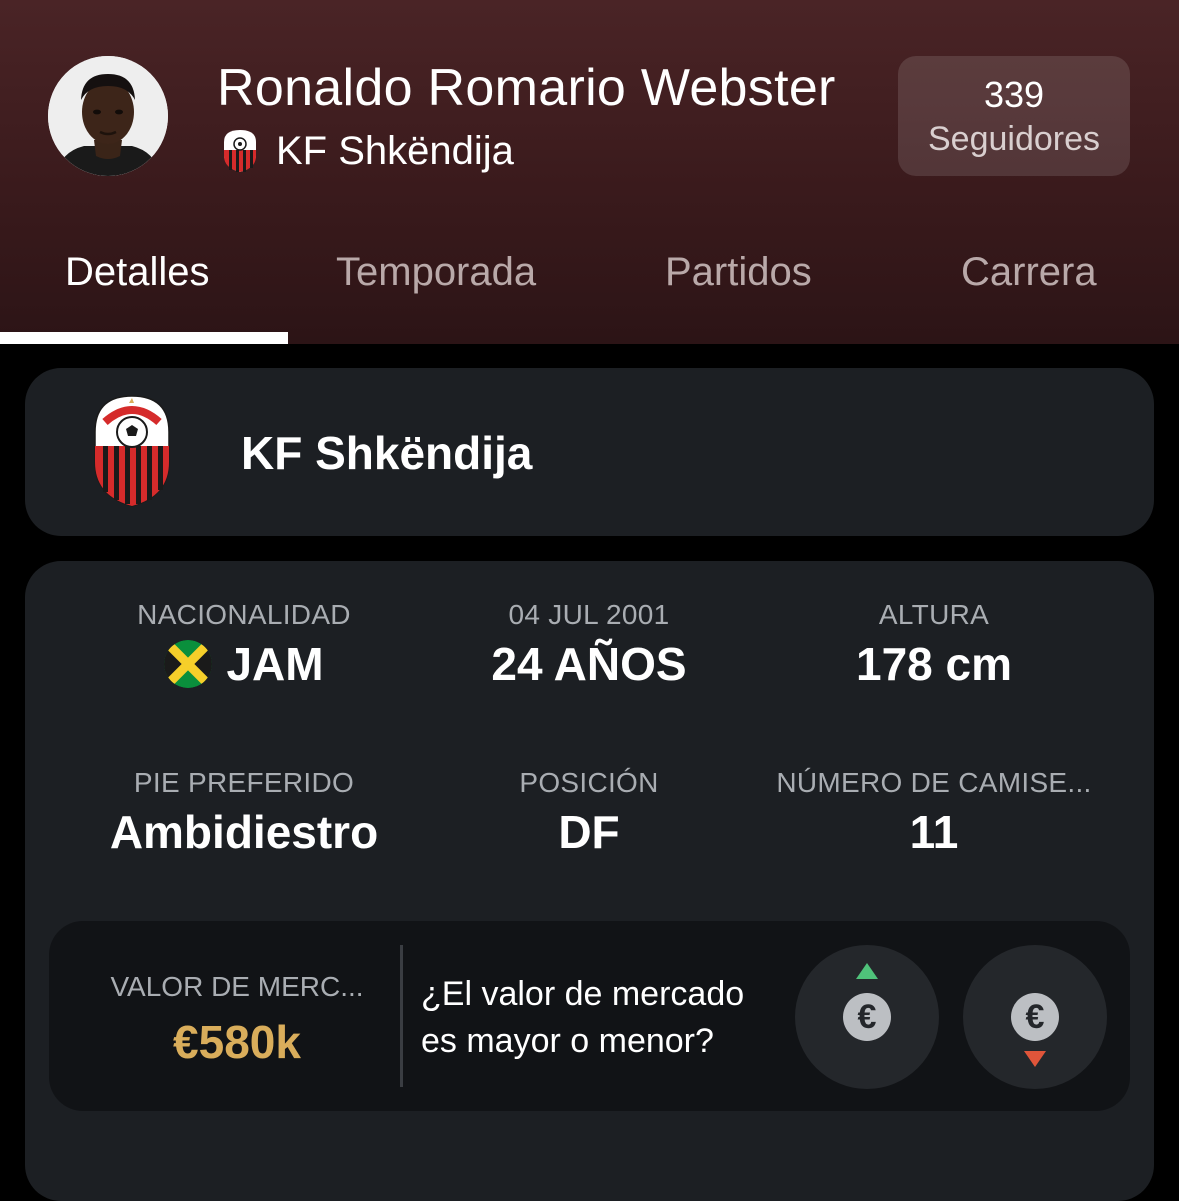 Image resolution: width=1179 pixels, height=1201 pixels. I want to click on tab-carrera: Carrera, so click(1029, 272).